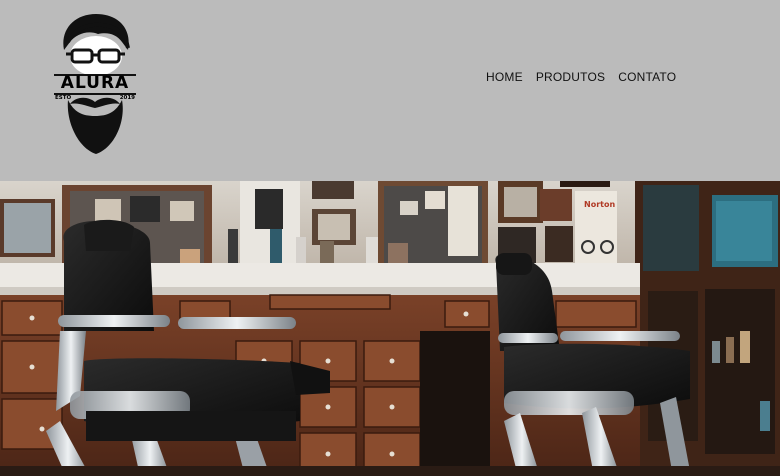  What do you see at coordinates (127, 98) in the screenshot?
I see `est-year: 2019` at bounding box center [127, 98].